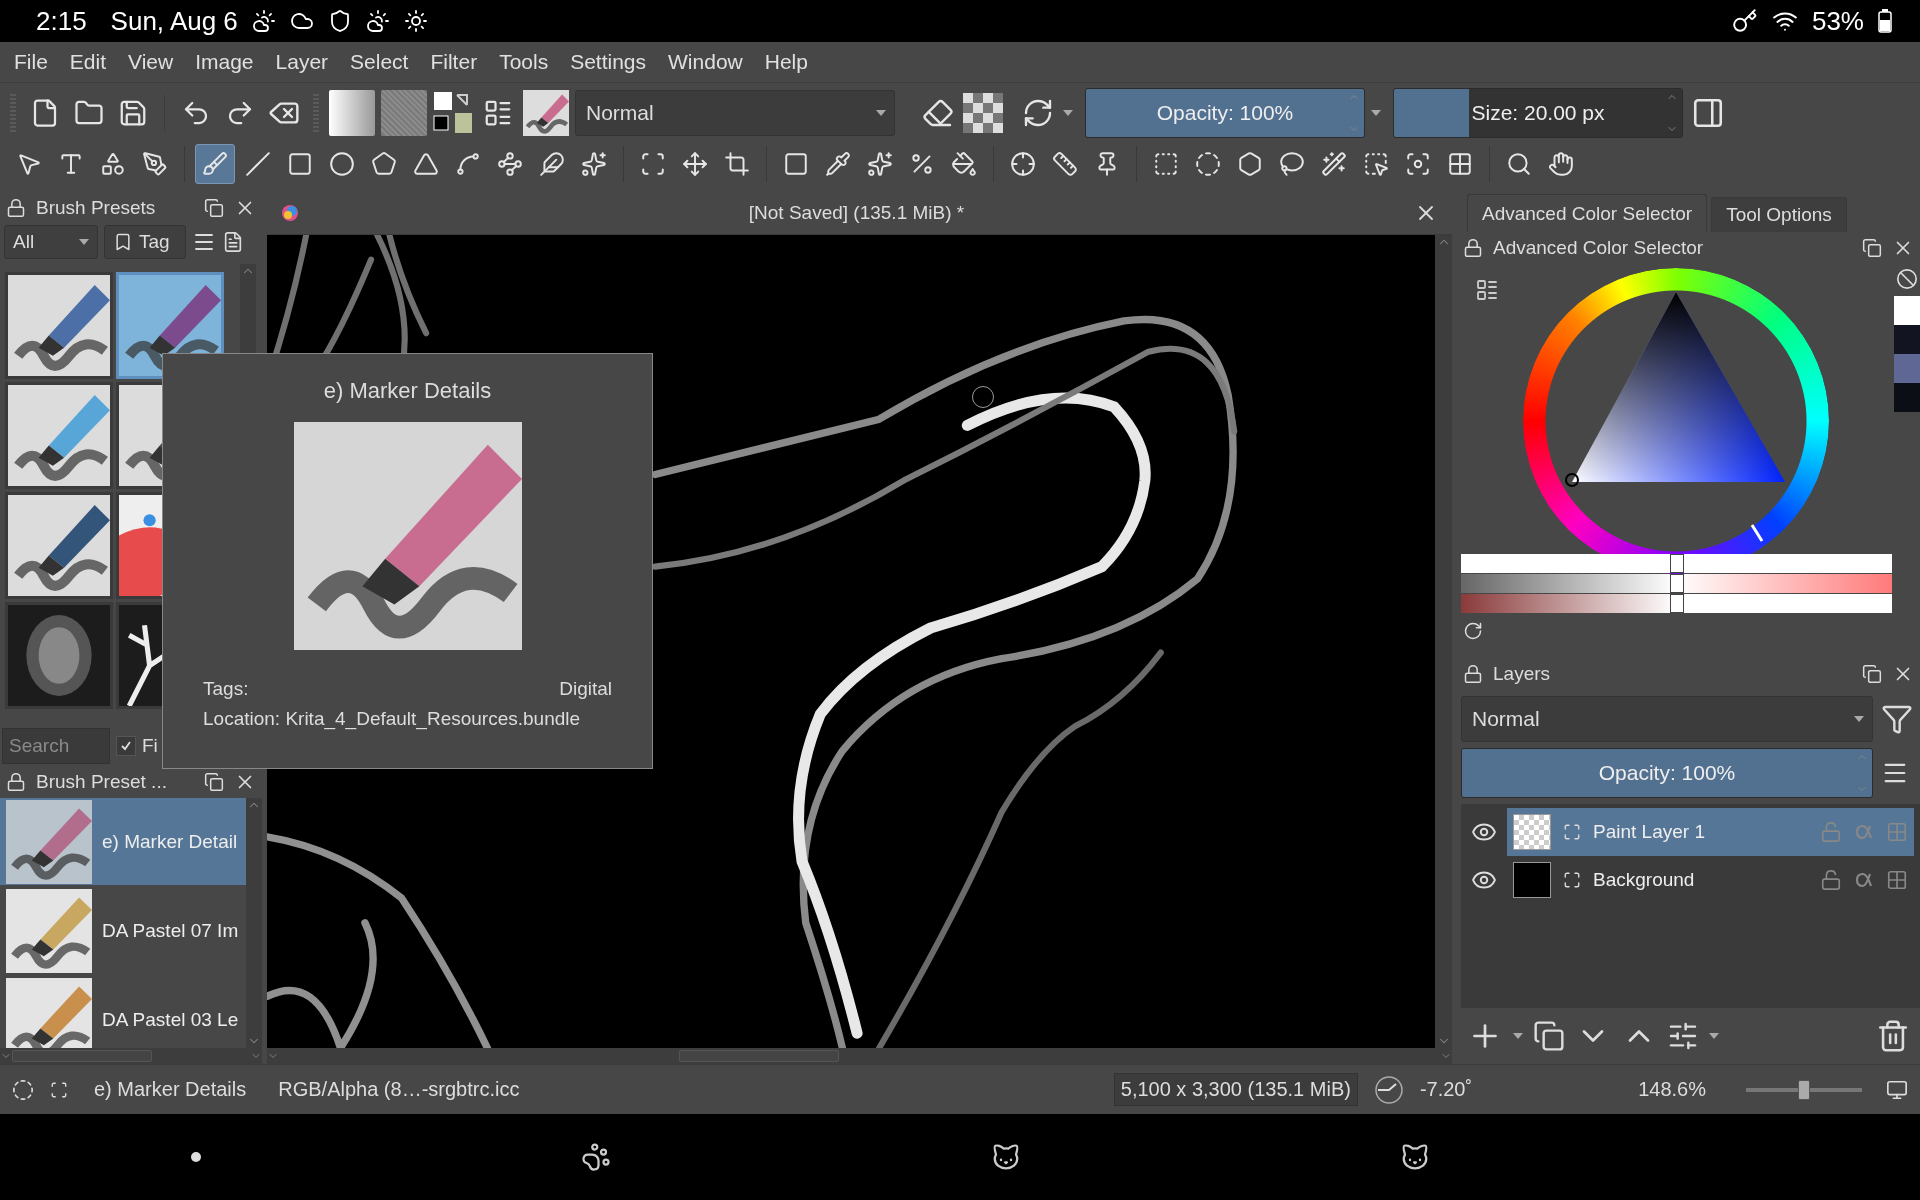 The image size is (1920, 1200). I want to click on tag-button: Tag, so click(145, 242).